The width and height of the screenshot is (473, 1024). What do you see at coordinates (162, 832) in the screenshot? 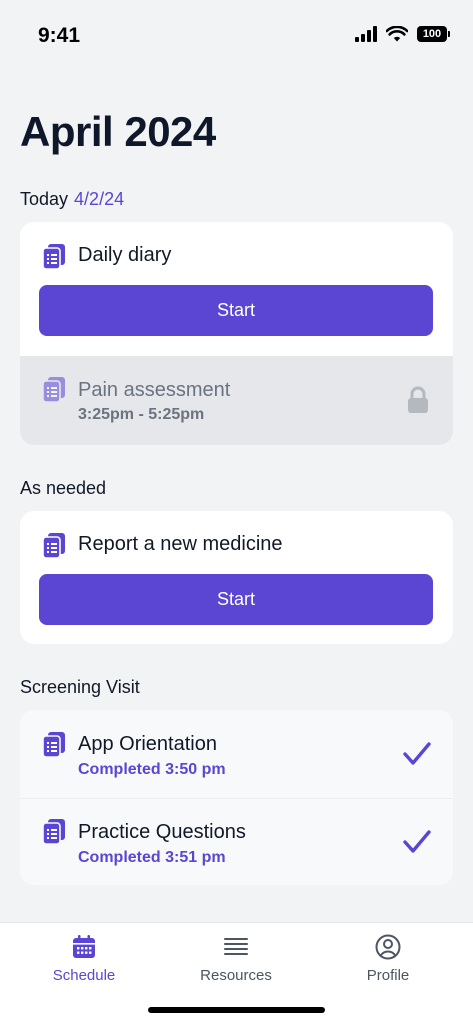
I see `task-title: Practice Questions` at bounding box center [162, 832].